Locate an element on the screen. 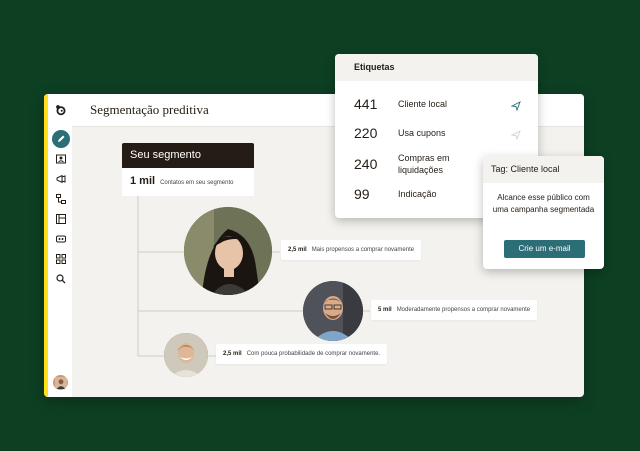 The height and width of the screenshot is (451, 640). tag-label: Usa cupons is located at coordinates (422, 133).